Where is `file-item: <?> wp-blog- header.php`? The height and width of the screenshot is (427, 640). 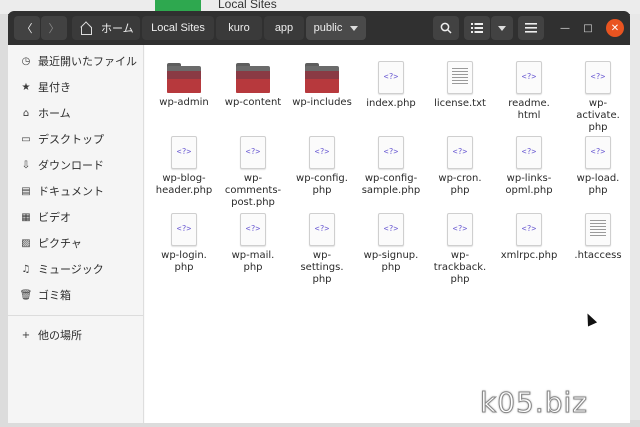
file-item: <?> wp-blog- header.php is located at coordinates (184, 166).